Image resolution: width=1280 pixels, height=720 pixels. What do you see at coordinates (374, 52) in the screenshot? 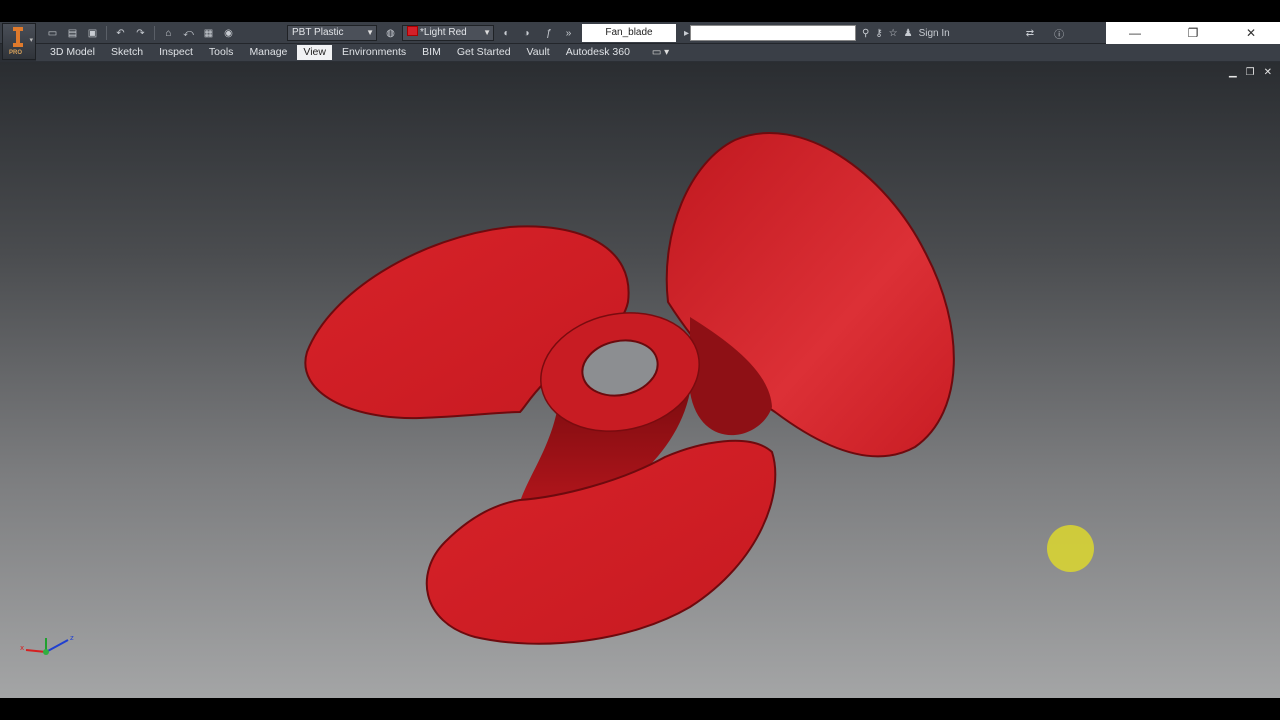
I see `tab-environments: Environments` at bounding box center [374, 52].